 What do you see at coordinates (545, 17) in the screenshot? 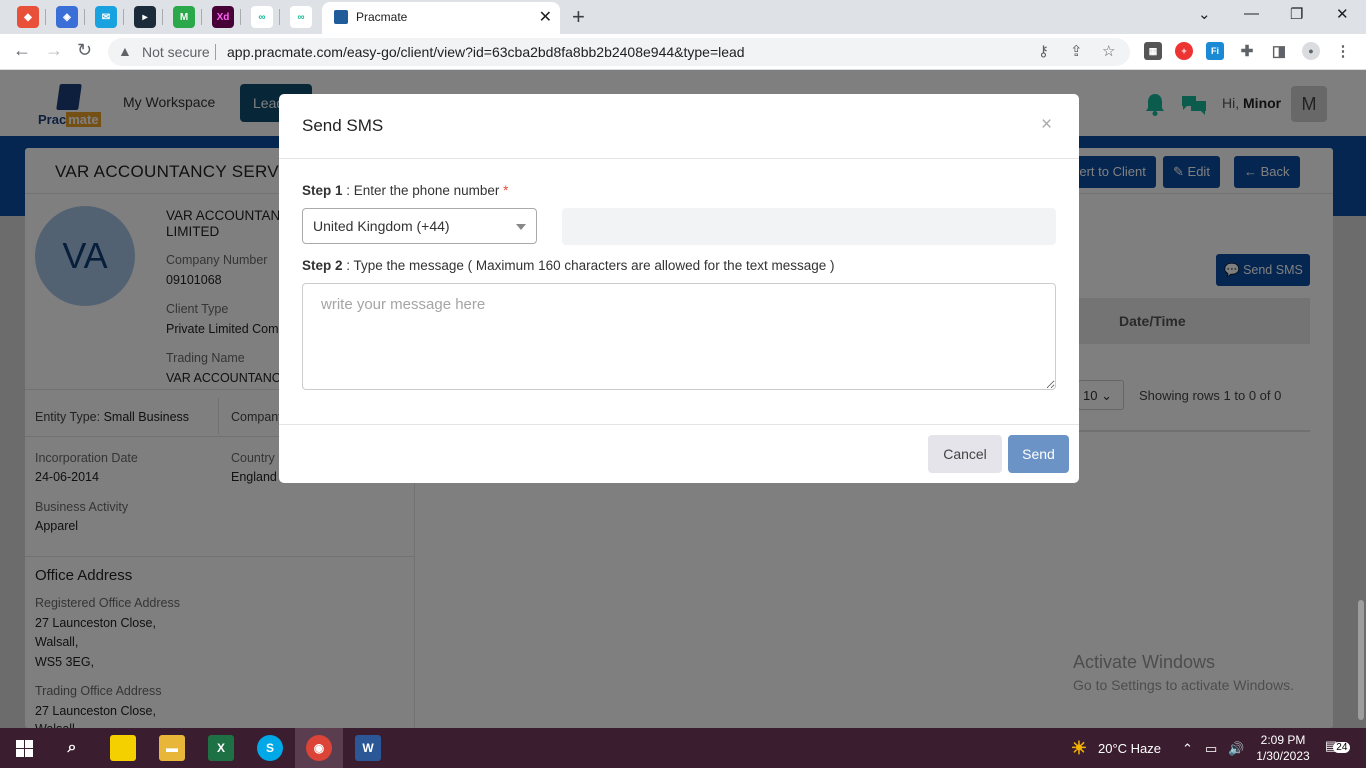
I see `close-tab-icon: ✕` at bounding box center [545, 17].